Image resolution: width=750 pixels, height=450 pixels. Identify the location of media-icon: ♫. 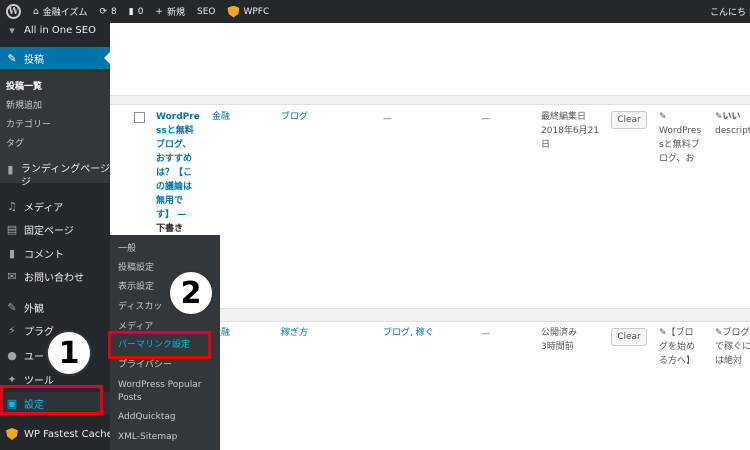
(12, 206).